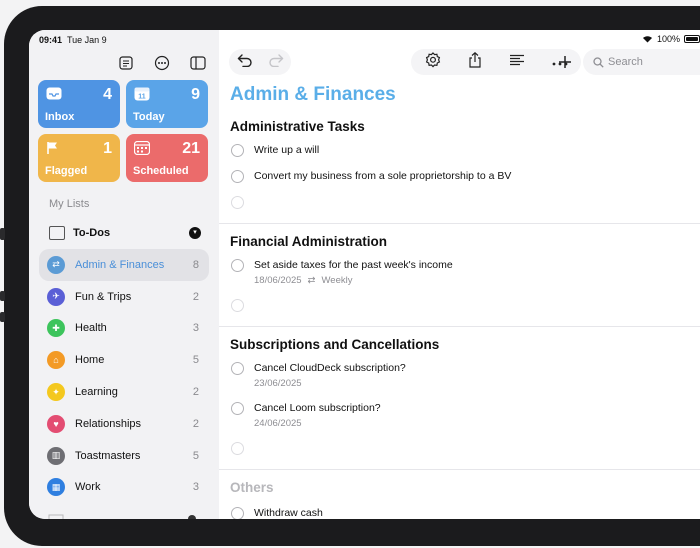 This screenshot has width=700, height=548. I want to click on smart-list-today: 11 9 Today, so click(167, 104).